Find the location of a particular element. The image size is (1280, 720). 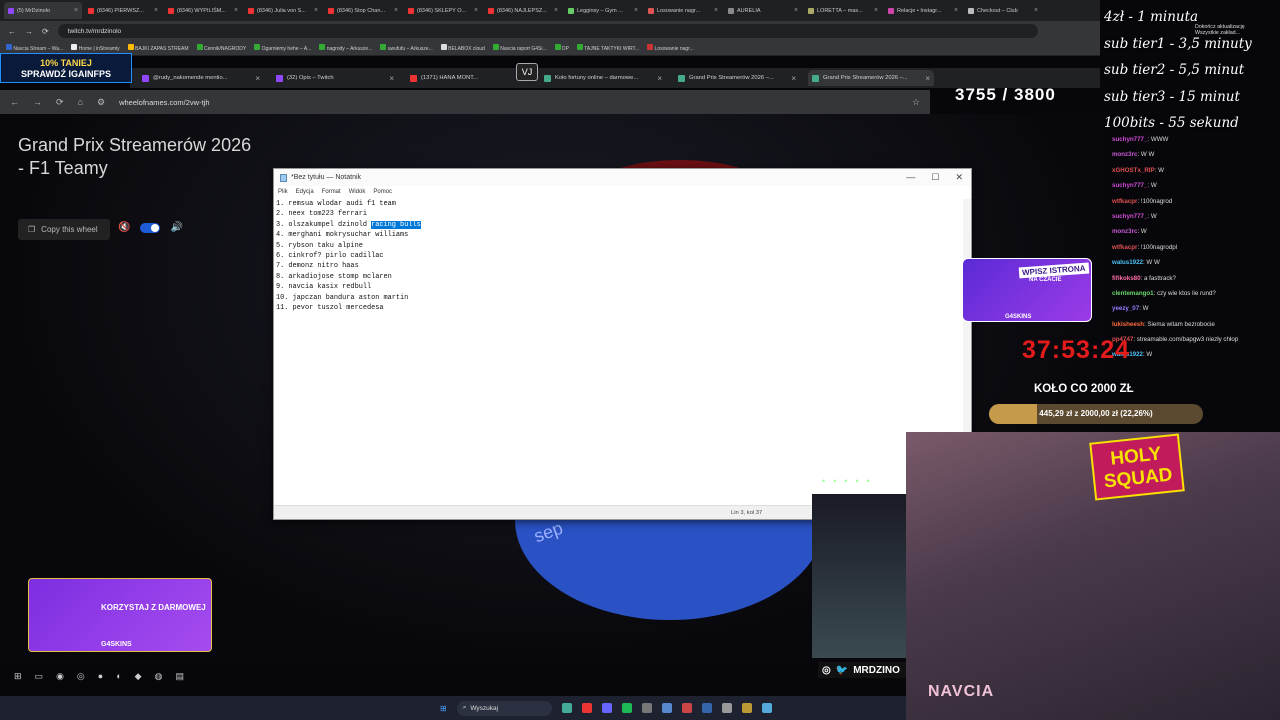

minimize-icon: — is located at coordinates (910, 177).